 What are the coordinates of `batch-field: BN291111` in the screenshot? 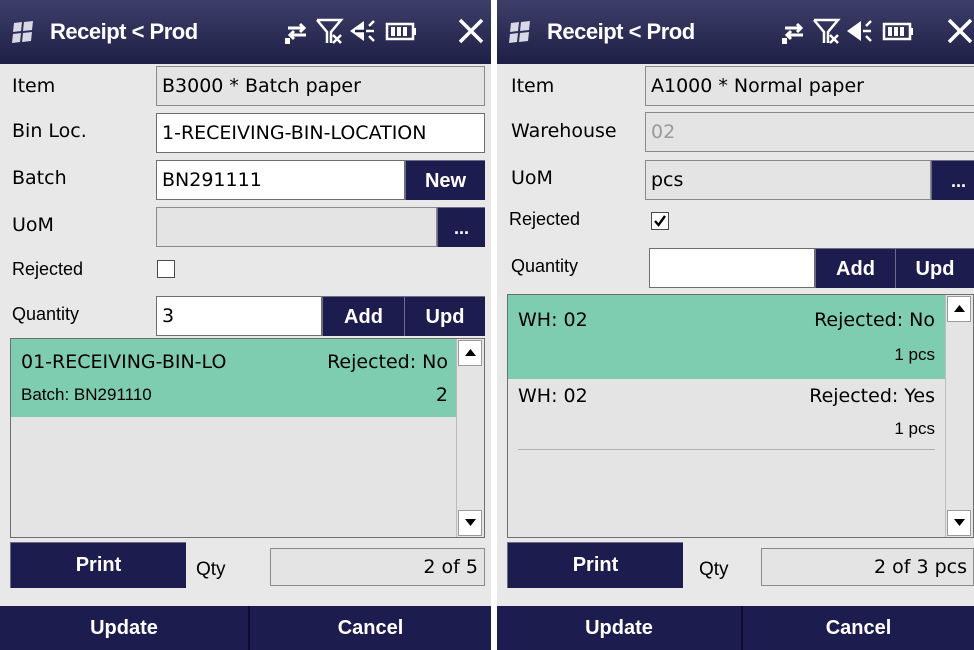 It's located at (280, 180).